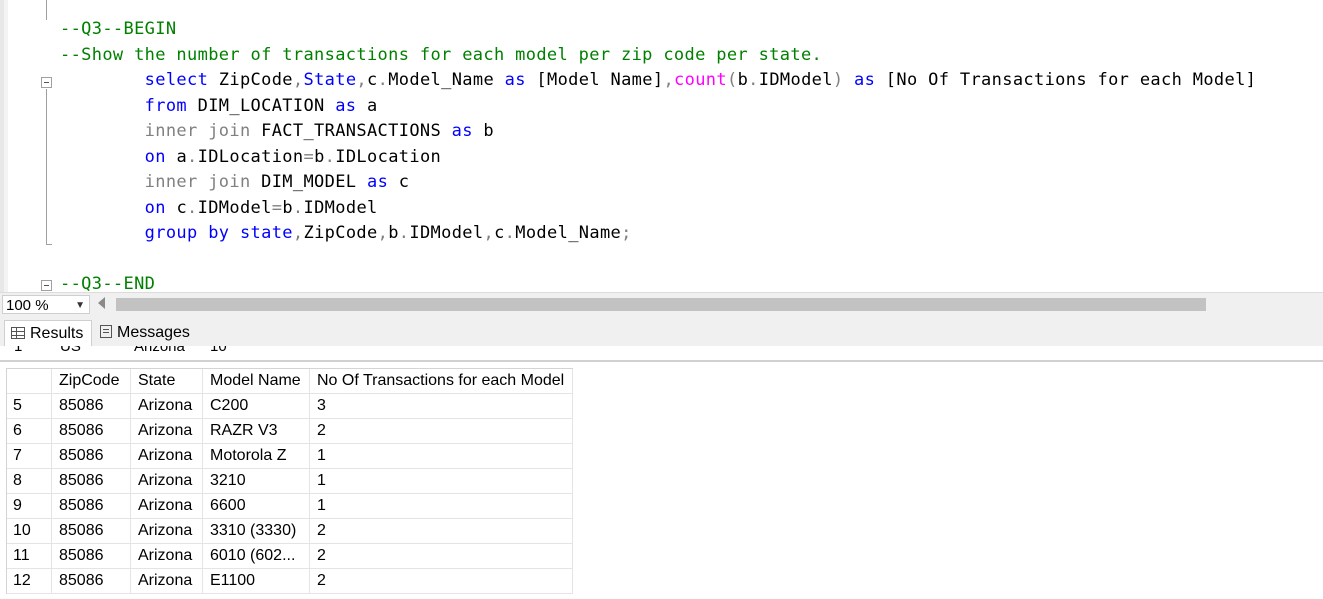 The width and height of the screenshot is (1323, 599). I want to click on table-row: 11 85086 Arizona 6010 (602... 2, so click(290, 556).